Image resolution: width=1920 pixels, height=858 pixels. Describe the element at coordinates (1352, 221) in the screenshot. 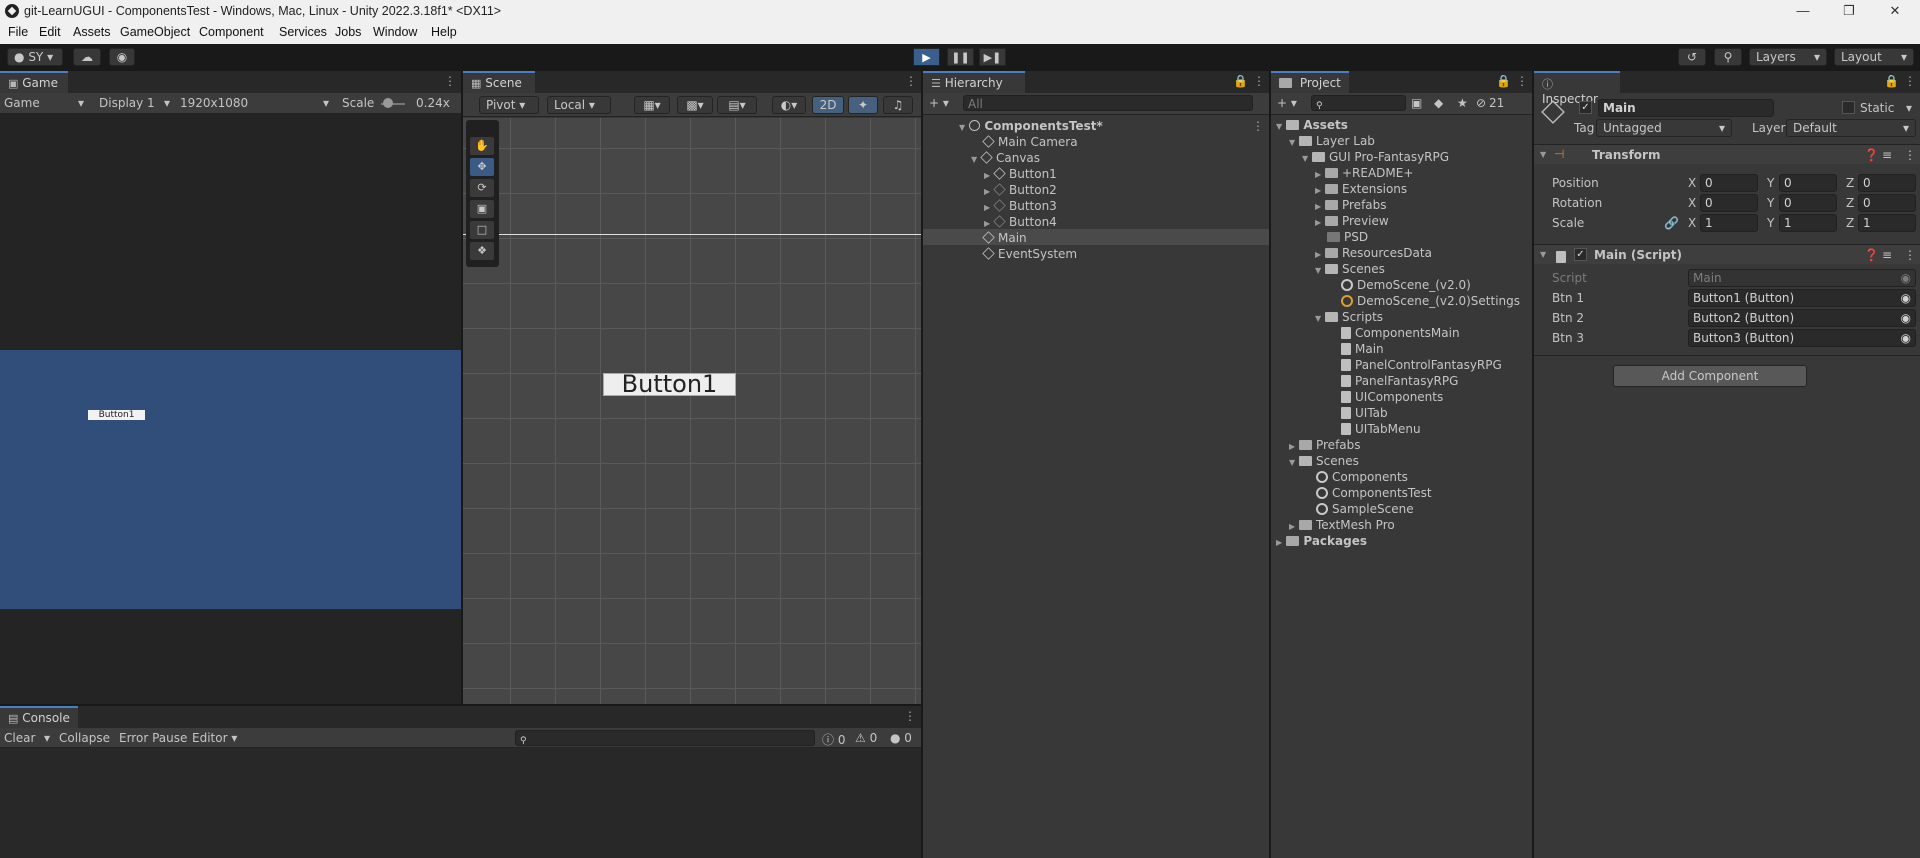

I see `project-folder: ▶ Preview` at that location.